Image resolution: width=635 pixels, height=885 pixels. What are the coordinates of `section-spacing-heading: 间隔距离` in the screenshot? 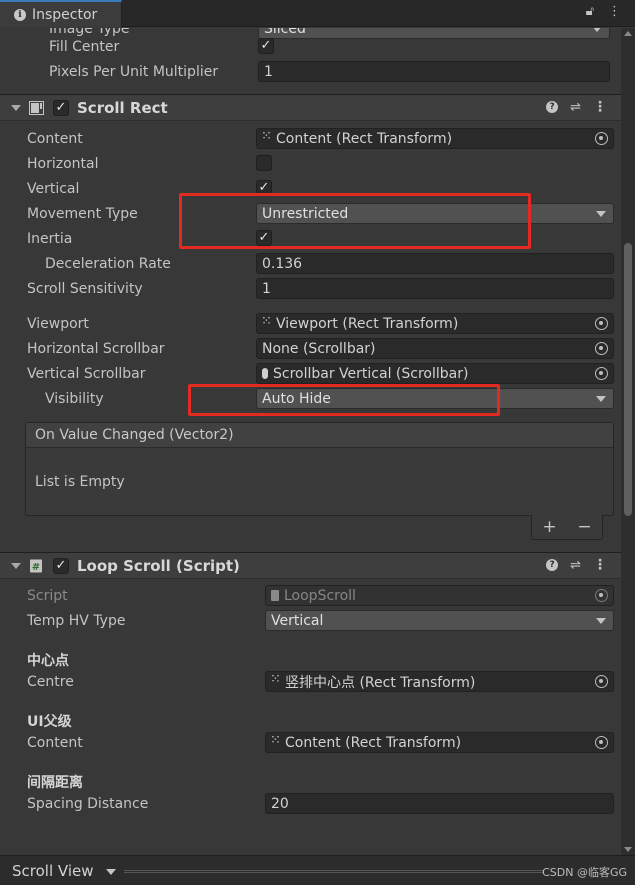 It's located at (55, 783).